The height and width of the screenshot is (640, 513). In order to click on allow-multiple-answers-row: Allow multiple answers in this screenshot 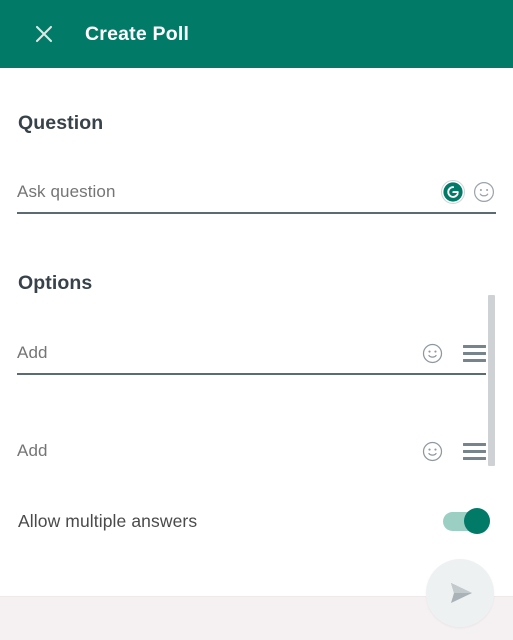, I will do `click(254, 521)`.